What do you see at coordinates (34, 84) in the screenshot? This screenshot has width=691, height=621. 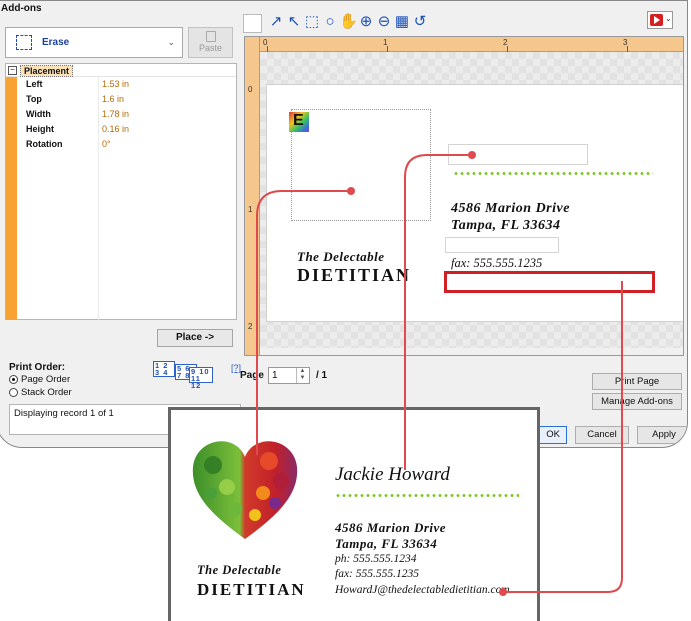 I see `property-name: Left` at bounding box center [34, 84].